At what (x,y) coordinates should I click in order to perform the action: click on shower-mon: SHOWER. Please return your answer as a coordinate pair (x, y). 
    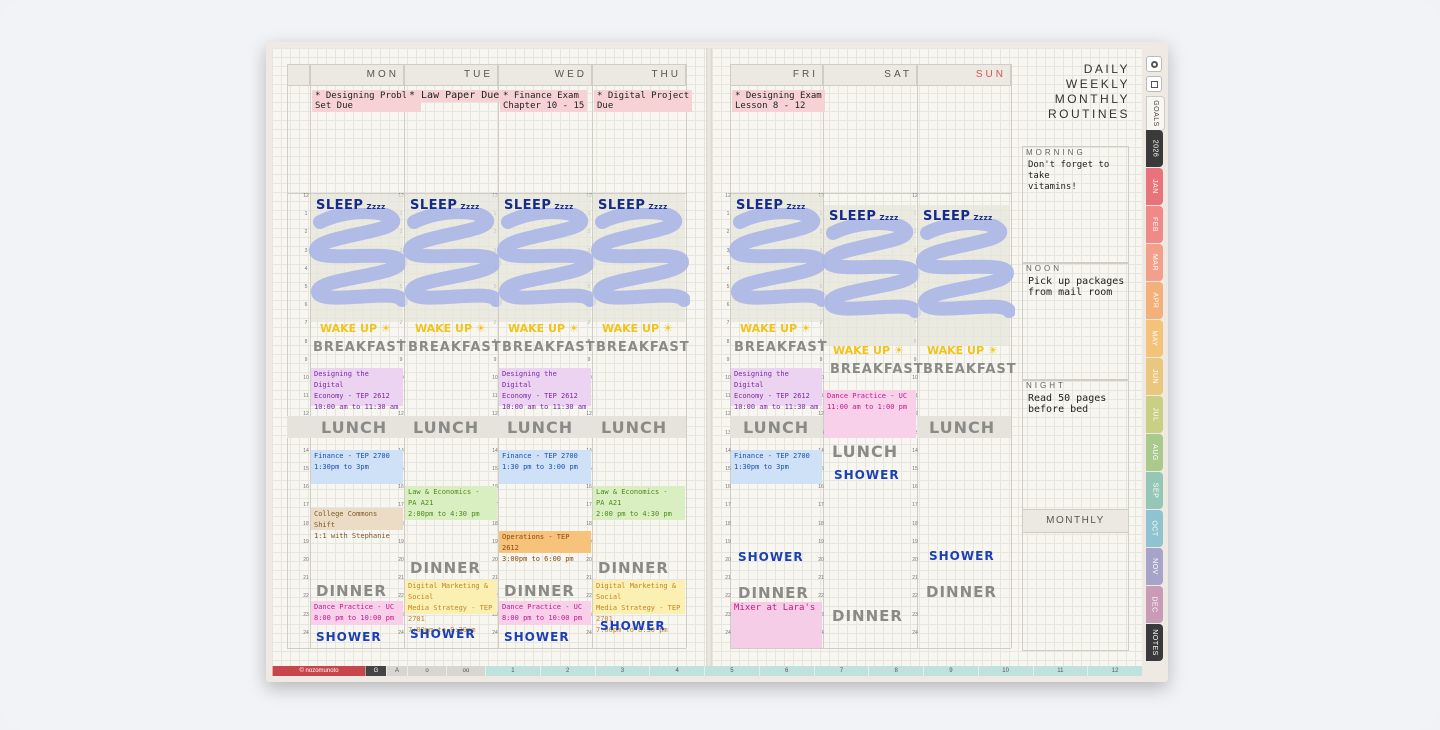
    Looking at the image, I should click on (349, 637).